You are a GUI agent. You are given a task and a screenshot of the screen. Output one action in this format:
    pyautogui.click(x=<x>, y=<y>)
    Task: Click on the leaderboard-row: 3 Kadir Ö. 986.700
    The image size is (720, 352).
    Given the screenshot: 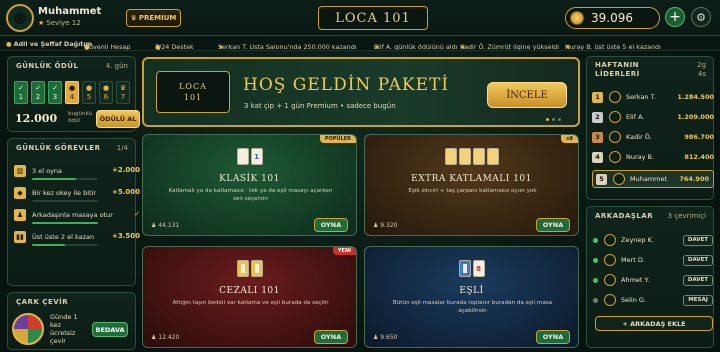 What is the action you would take?
    pyautogui.click(x=653, y=137)
    